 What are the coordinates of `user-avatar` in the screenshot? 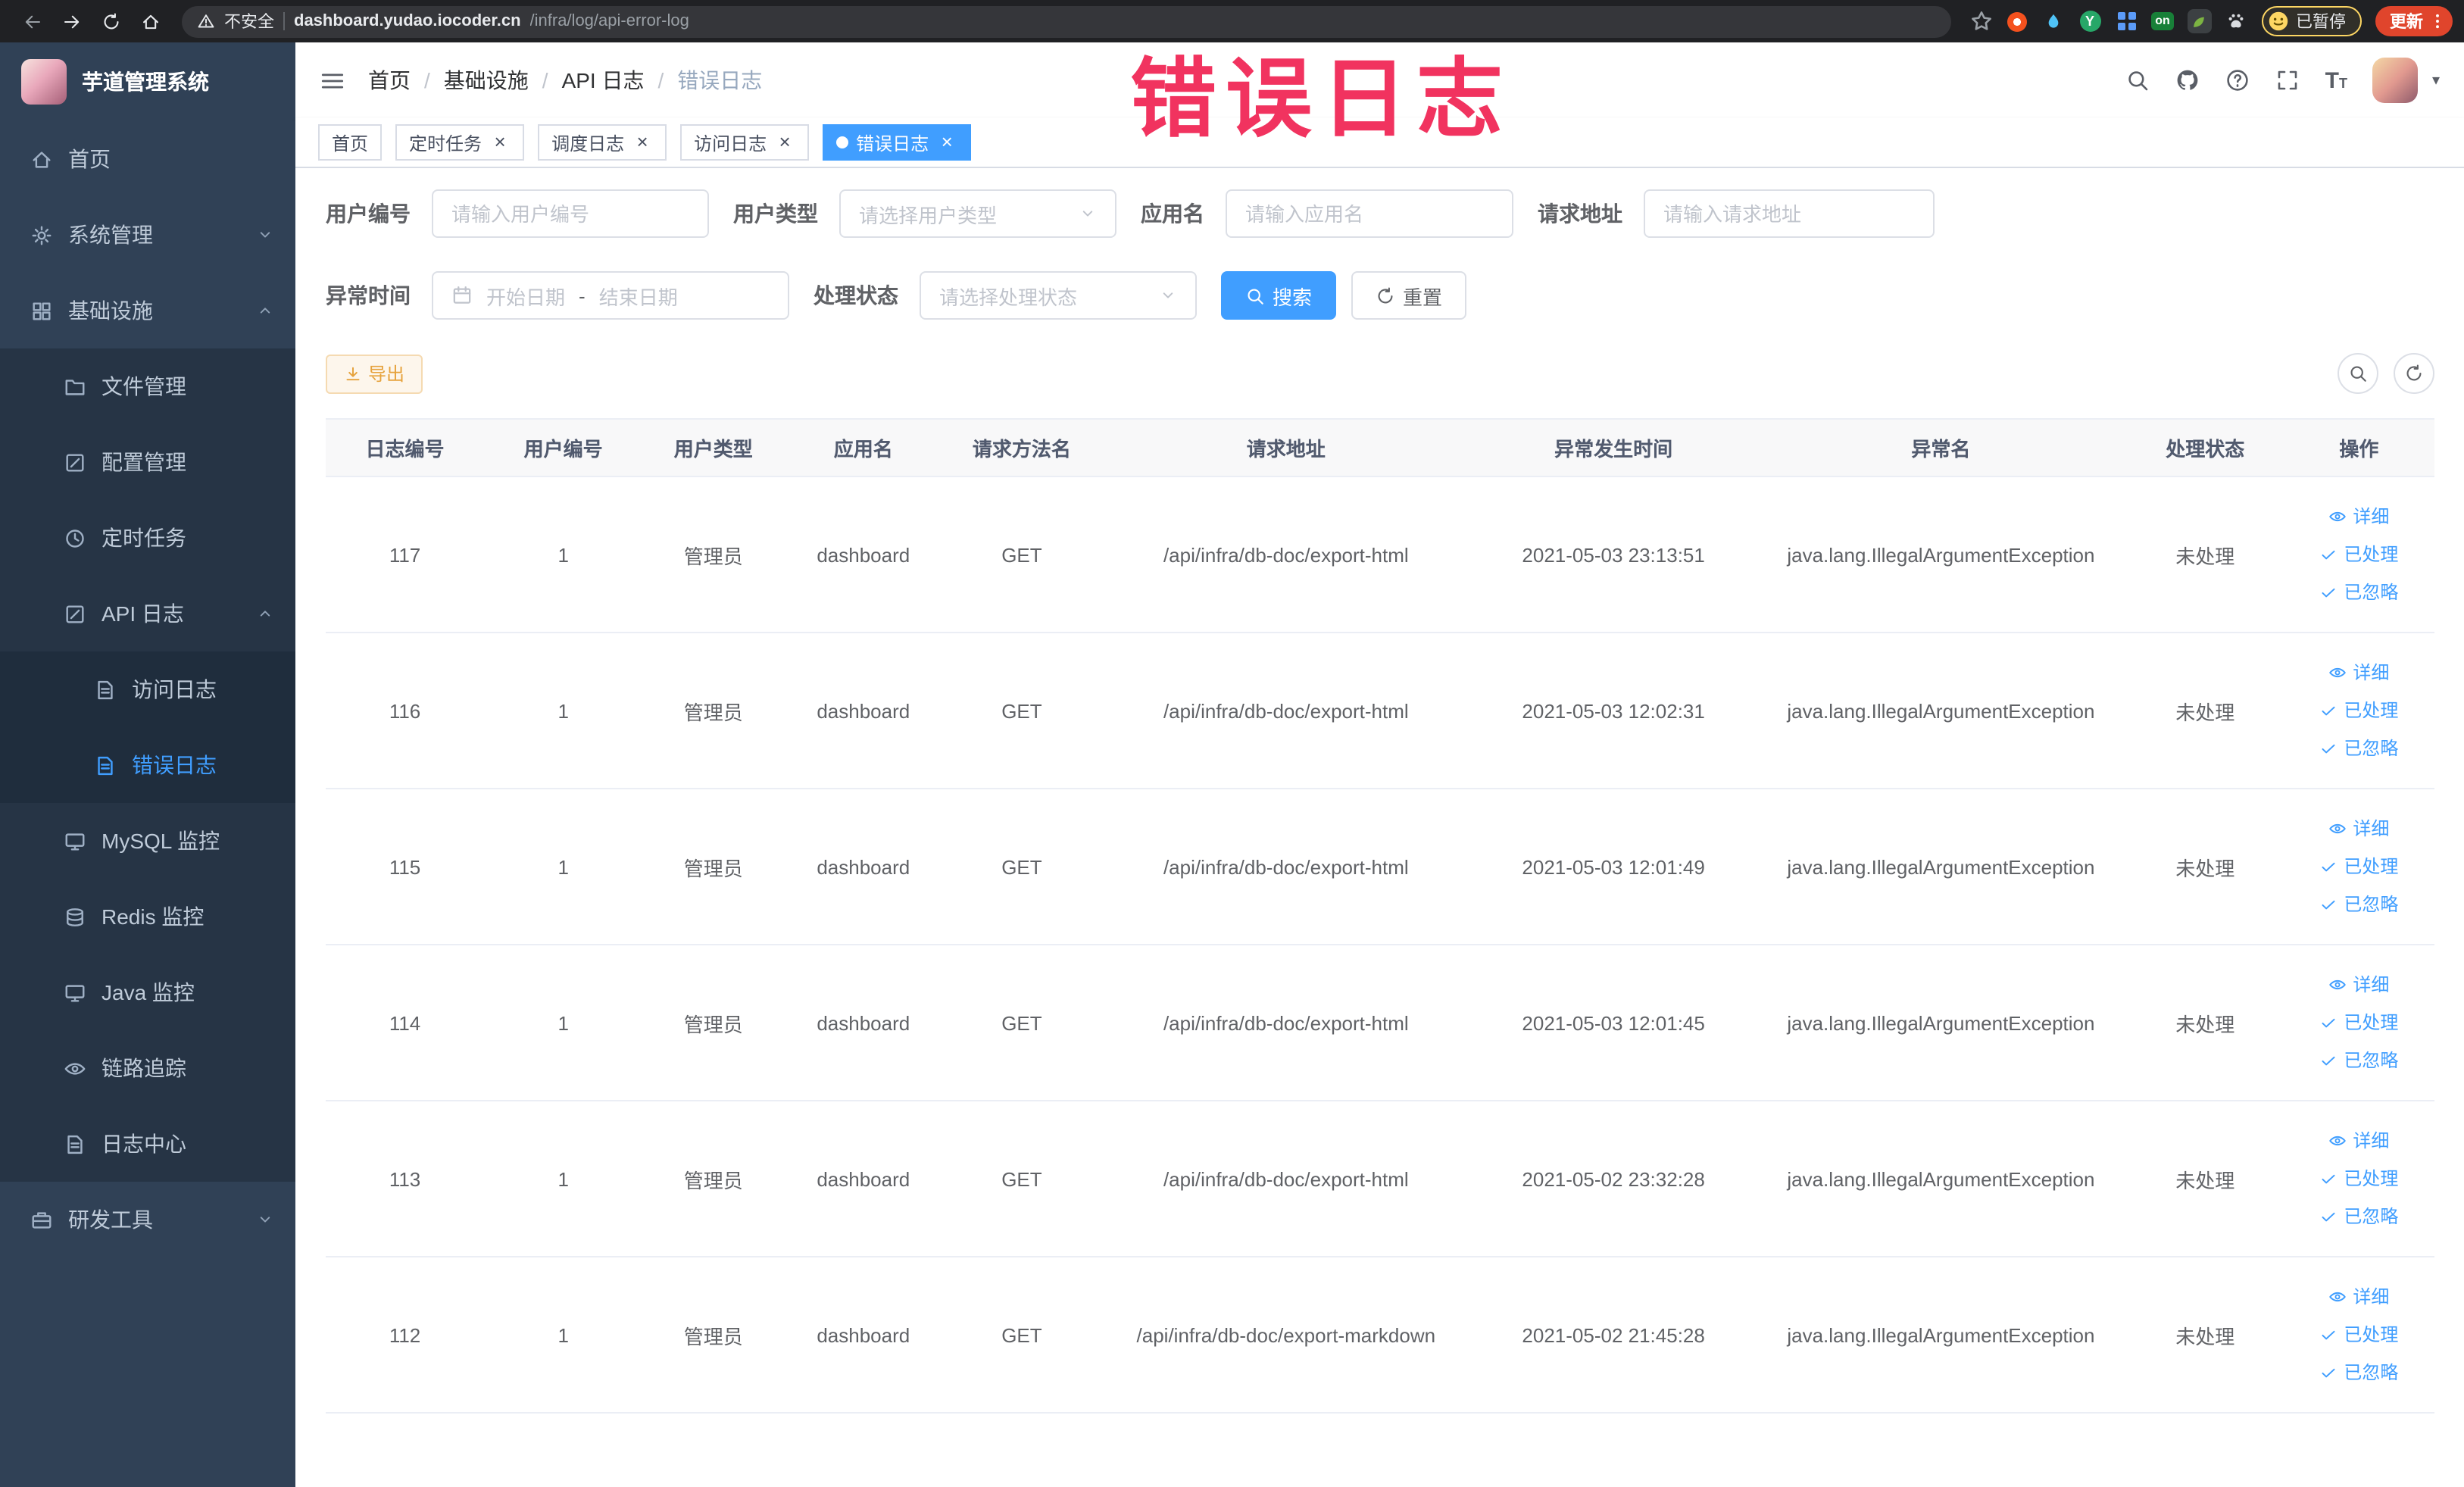 It's located at (2395, 80).